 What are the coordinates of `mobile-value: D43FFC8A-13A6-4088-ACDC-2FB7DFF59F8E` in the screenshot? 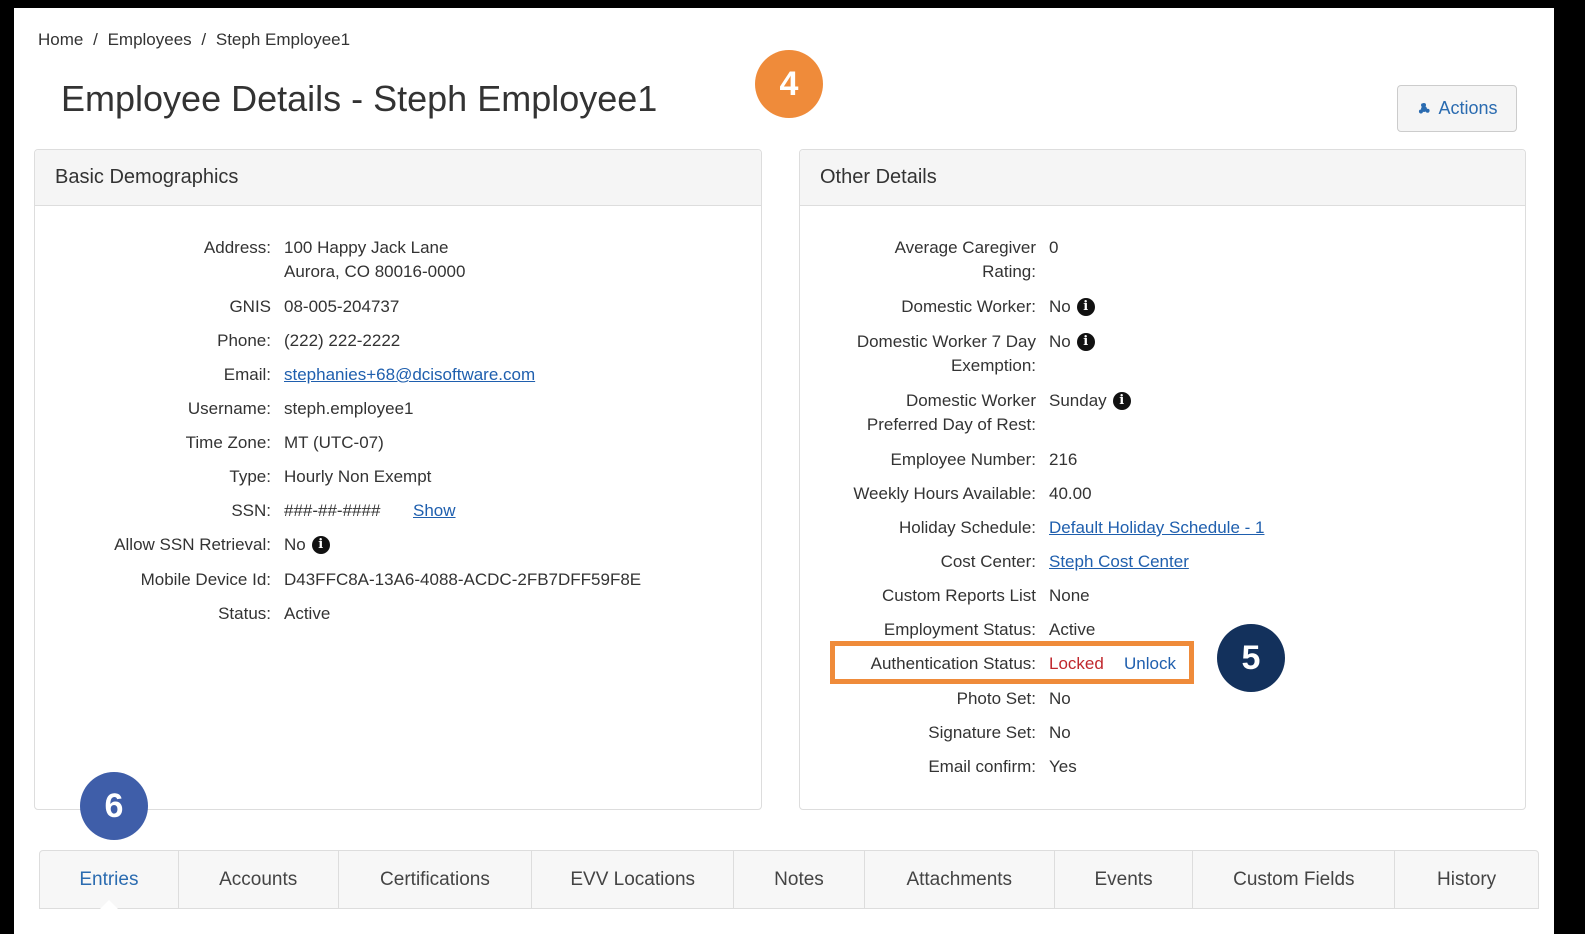 It's located at (463, 579).